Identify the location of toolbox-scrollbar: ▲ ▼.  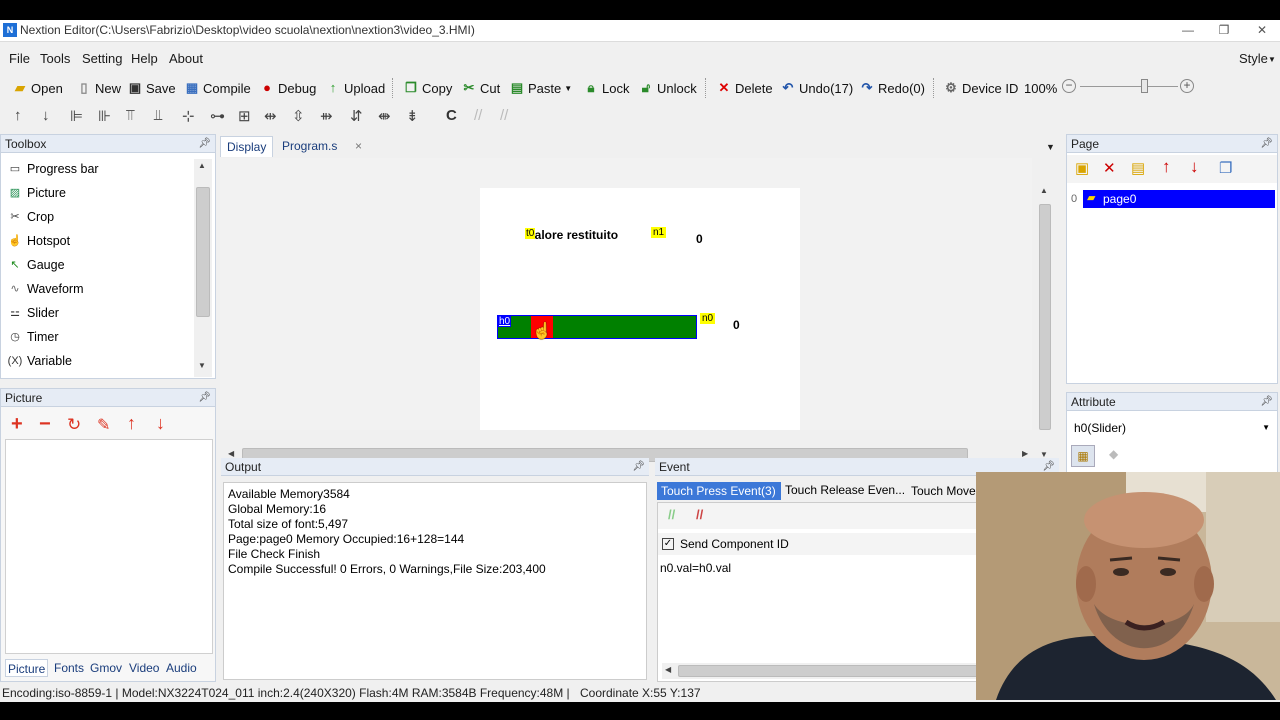
(203, 268).